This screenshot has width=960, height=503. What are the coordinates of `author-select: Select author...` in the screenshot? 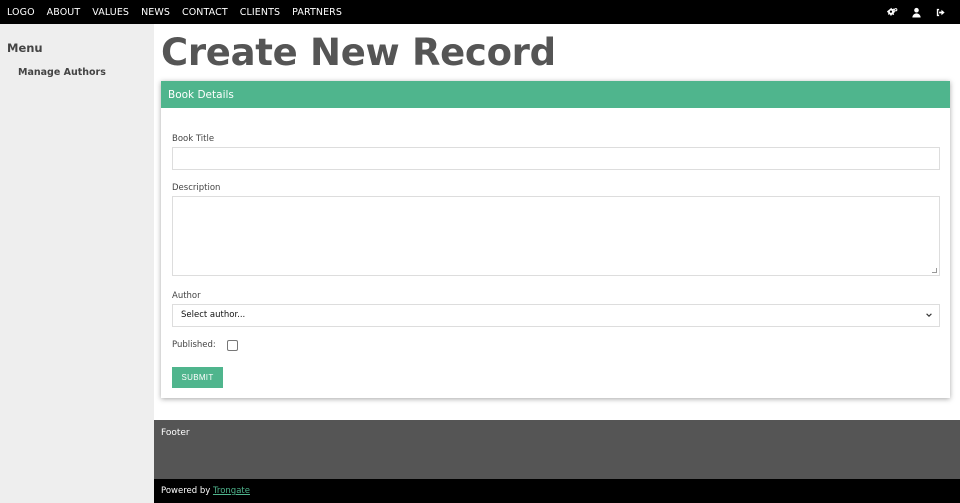 It's located at (556, 315).